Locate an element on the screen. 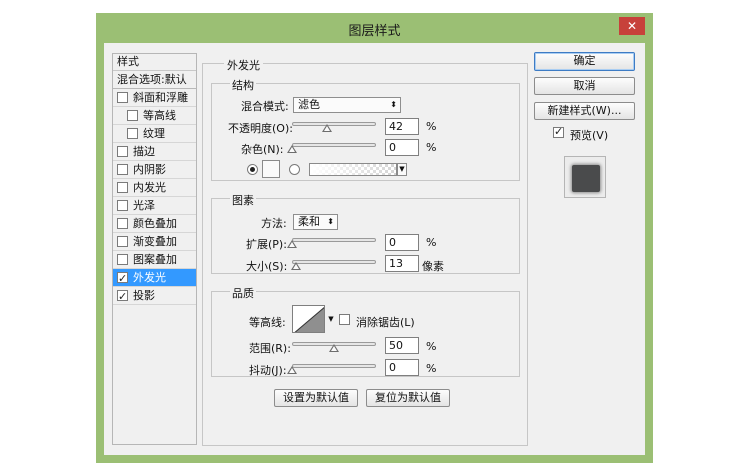 The image size is (750, 474). preview-label: 预览(V) is located at coordinates (589, 135).